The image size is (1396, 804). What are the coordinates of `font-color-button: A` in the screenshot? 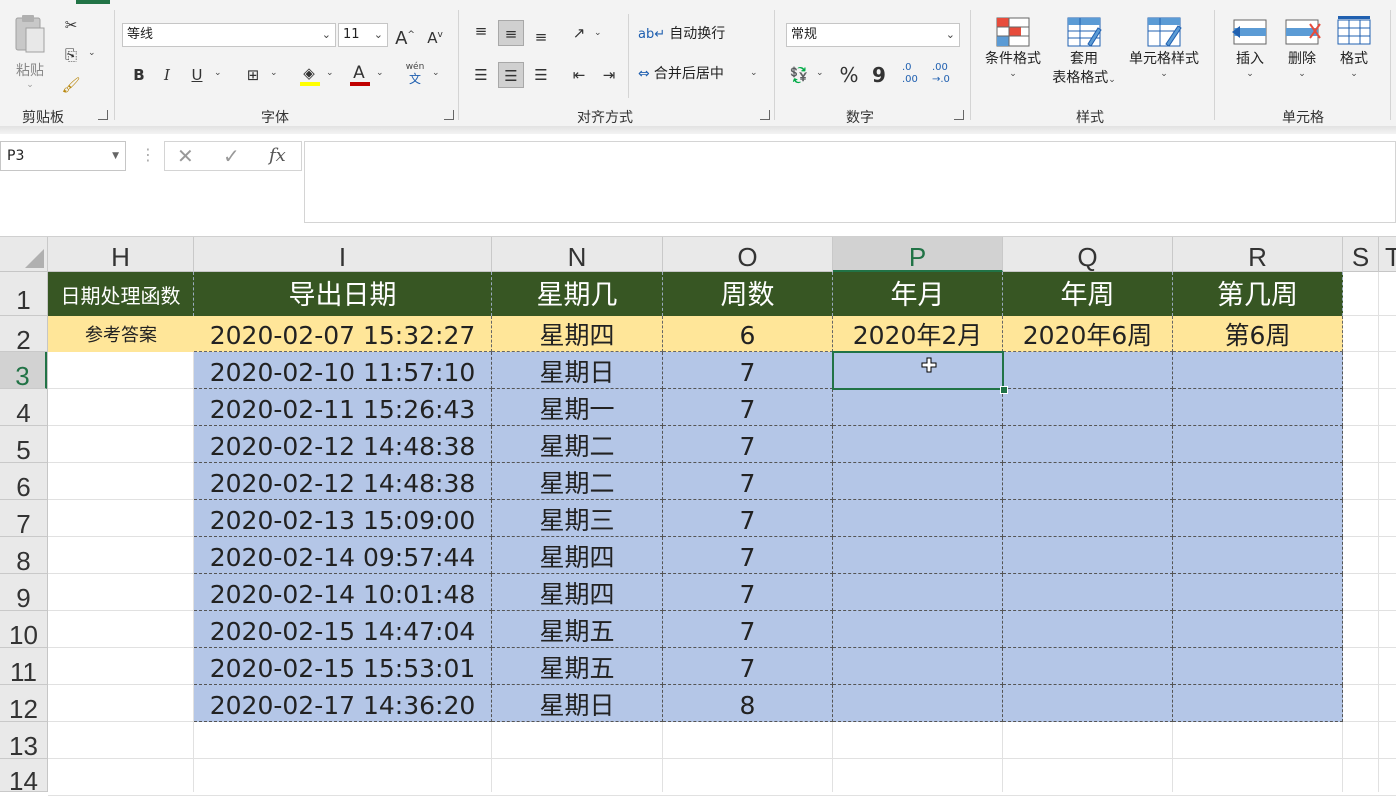 It's located at (359, 73).